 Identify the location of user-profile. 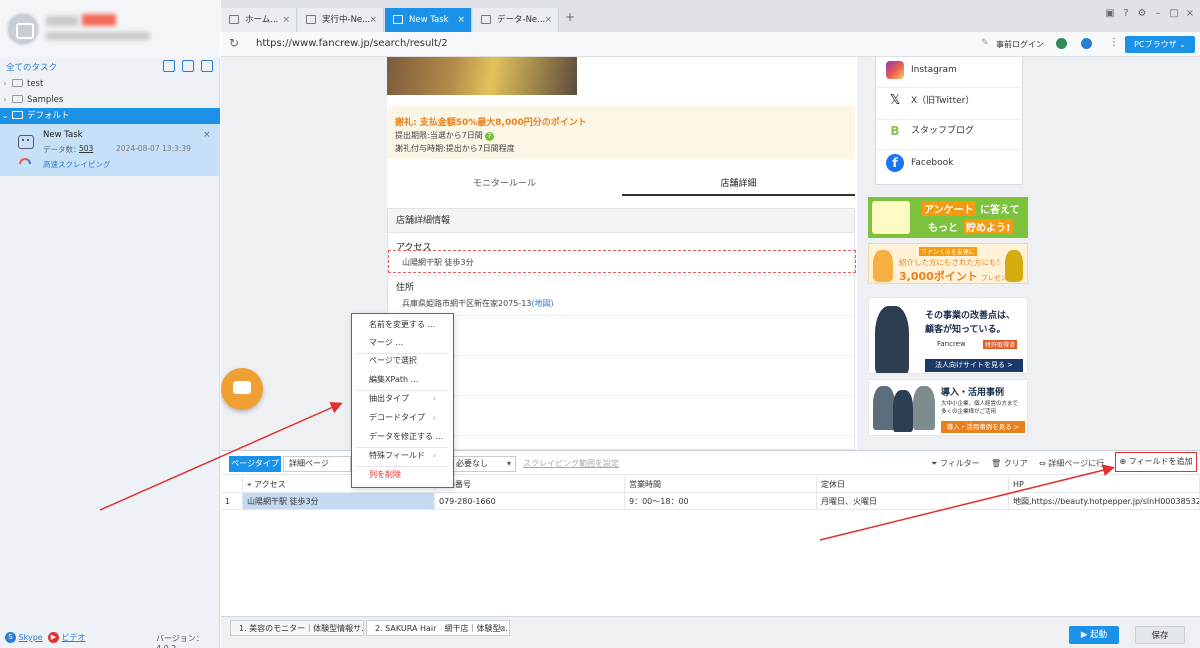
(110, 29).